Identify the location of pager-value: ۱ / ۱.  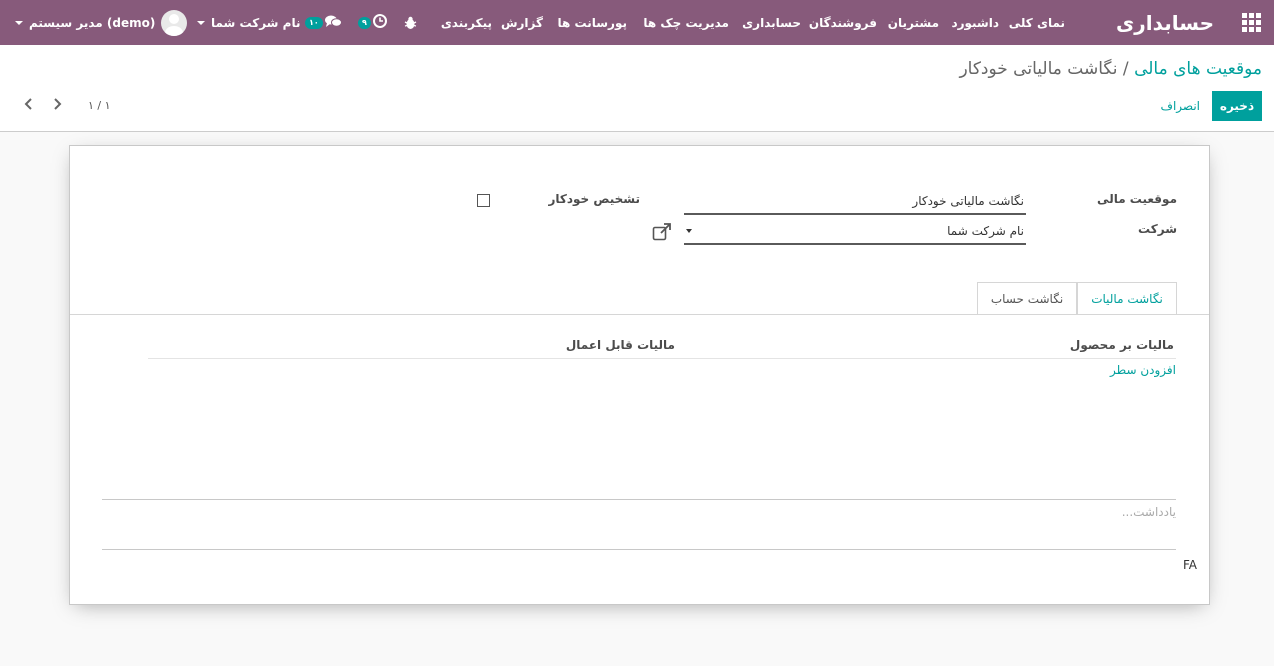
(99, 105).